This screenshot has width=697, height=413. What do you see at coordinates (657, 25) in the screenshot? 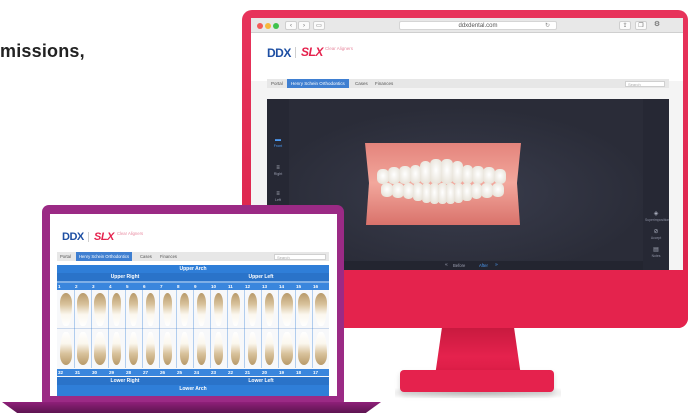
I see `add-tab-button: ⚙` at bounding box center [657, 25].